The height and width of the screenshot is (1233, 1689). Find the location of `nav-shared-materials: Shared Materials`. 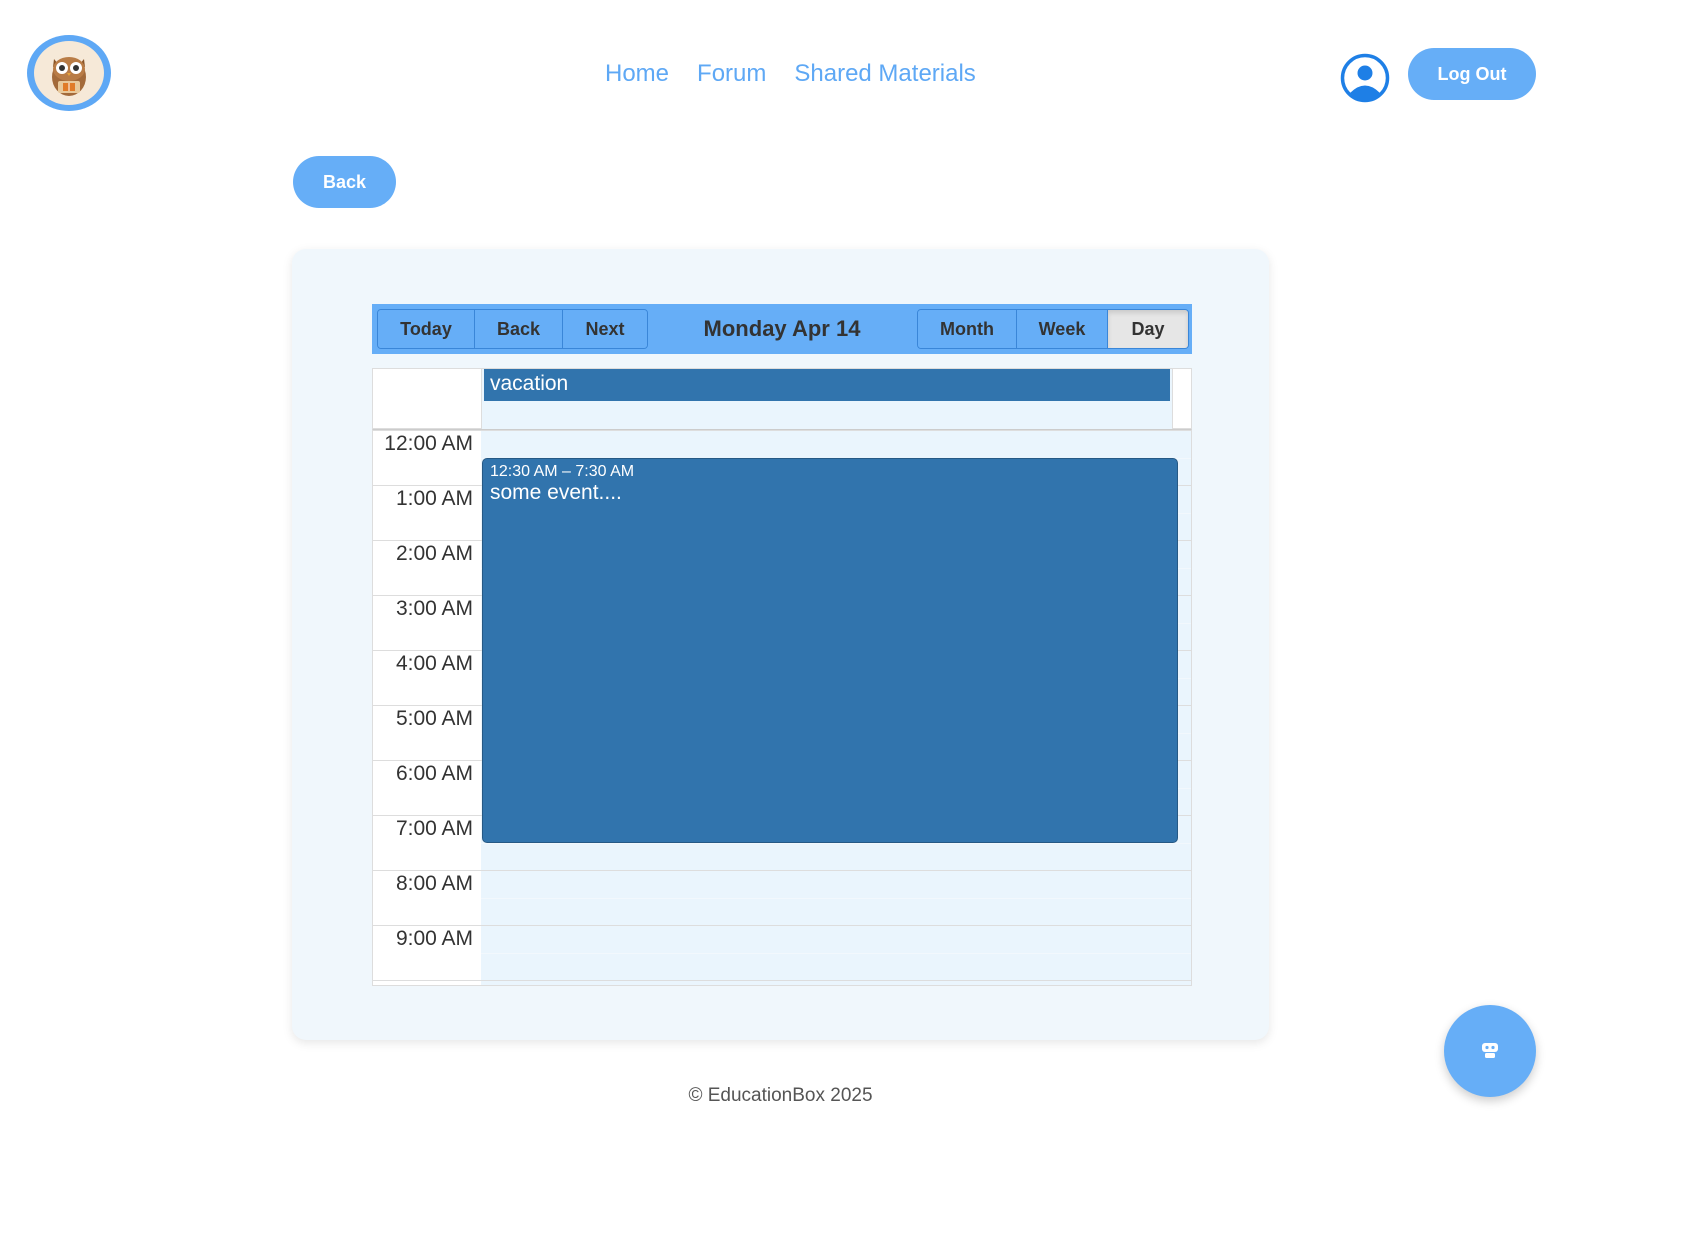

nav-shared-materials: Shared Materials is located at coordinates (884, 74).